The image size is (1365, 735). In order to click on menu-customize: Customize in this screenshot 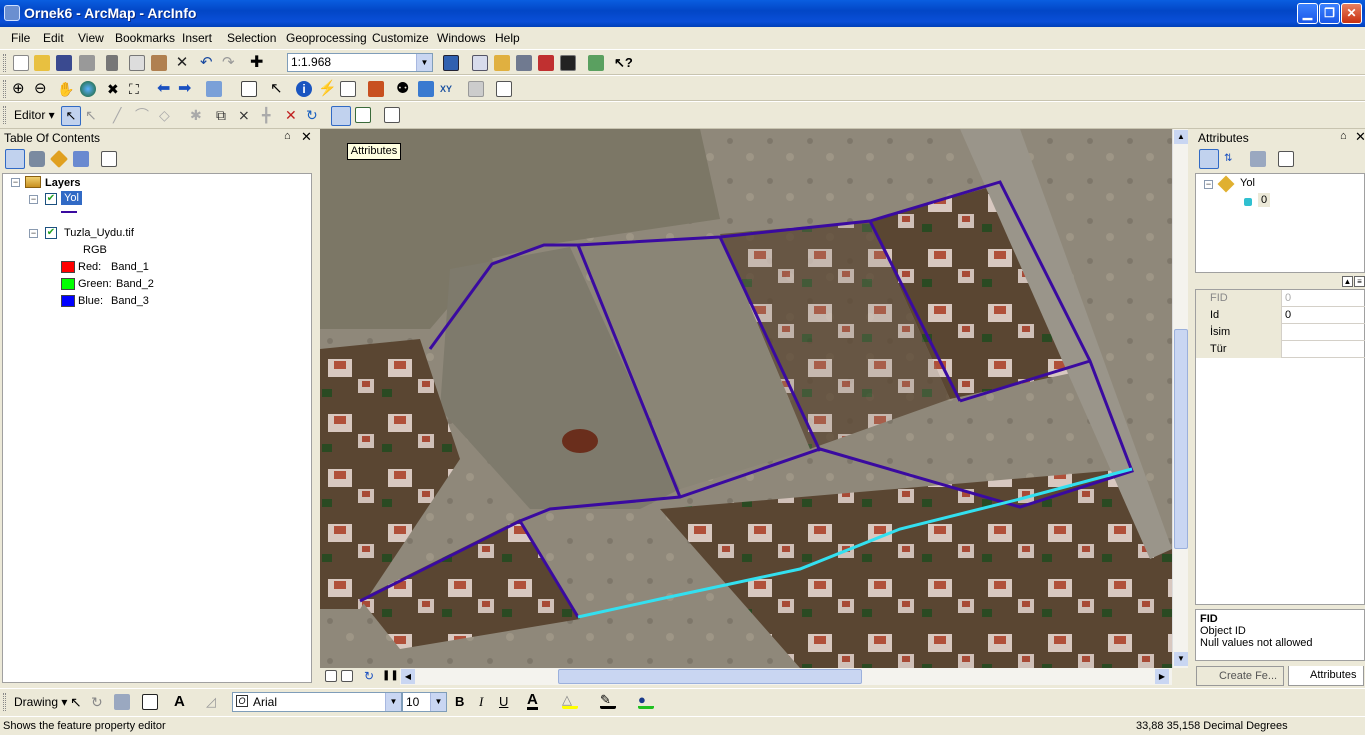, I will do `click(400, 38)`.